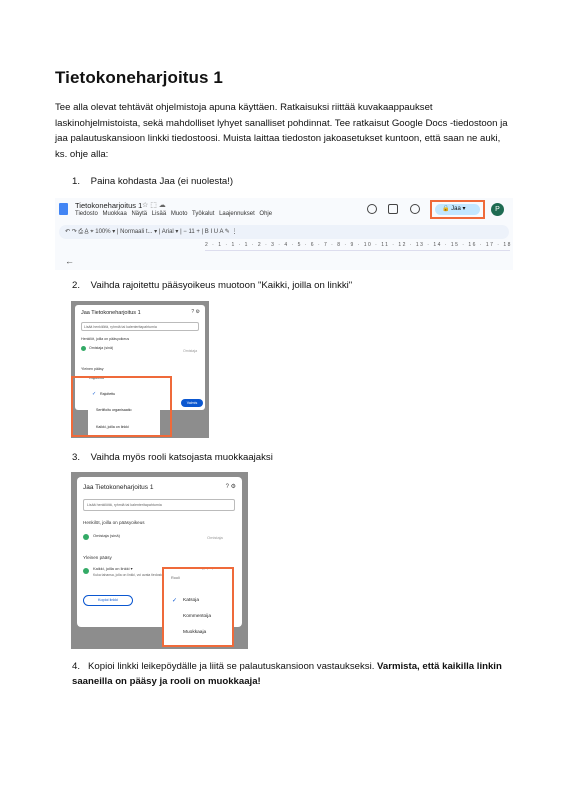 Image resolution: width=565 pixels, height=800 pixels. Describe the element at coordinates (63, 209) in the screenshot. I see `docs-icon` at that location.